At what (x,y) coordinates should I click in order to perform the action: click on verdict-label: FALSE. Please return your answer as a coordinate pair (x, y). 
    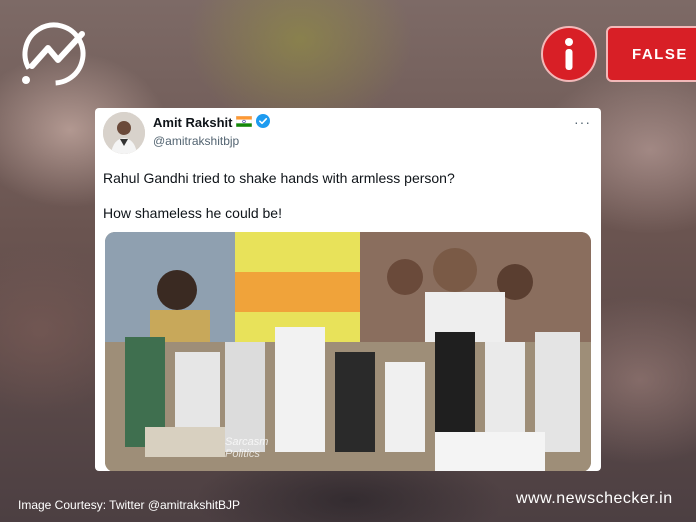
    Looking at the image, I should click on (660, 54).